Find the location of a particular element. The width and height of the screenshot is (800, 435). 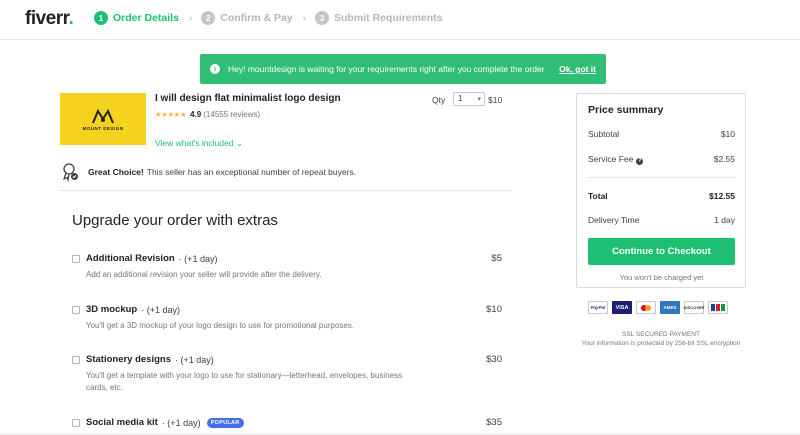

total-row: Total $12.55 is located at coordinates (661, 196).